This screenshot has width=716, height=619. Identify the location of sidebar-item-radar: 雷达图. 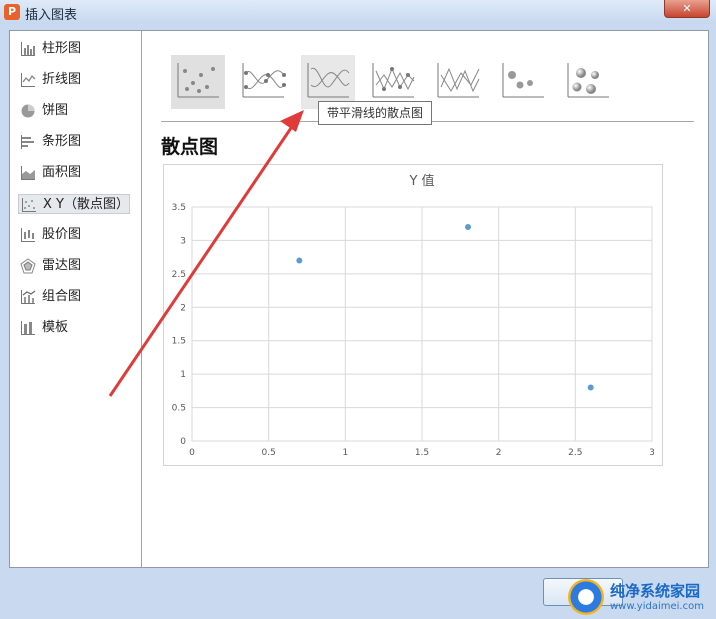
(74, 266).